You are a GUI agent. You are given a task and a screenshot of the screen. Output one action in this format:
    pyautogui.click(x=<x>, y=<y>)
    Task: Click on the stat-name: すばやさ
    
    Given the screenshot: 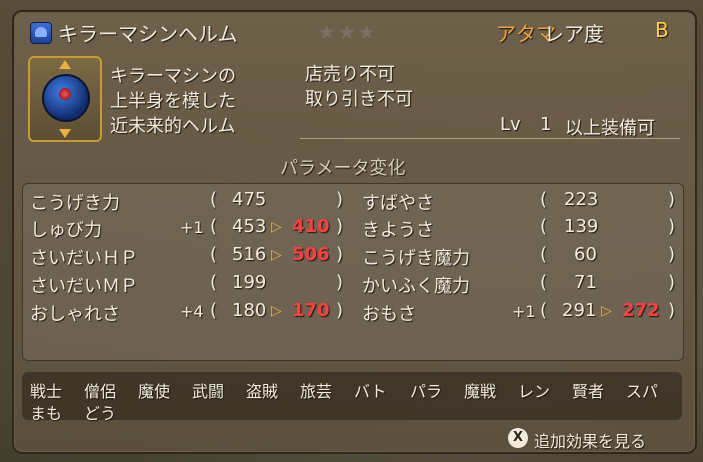 What is the action you would take?
    pyautogui.click(x=398, y=203)
    